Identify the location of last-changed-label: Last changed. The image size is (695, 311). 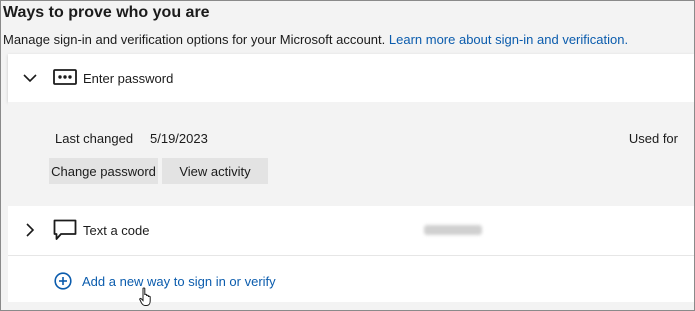
(94, 138).